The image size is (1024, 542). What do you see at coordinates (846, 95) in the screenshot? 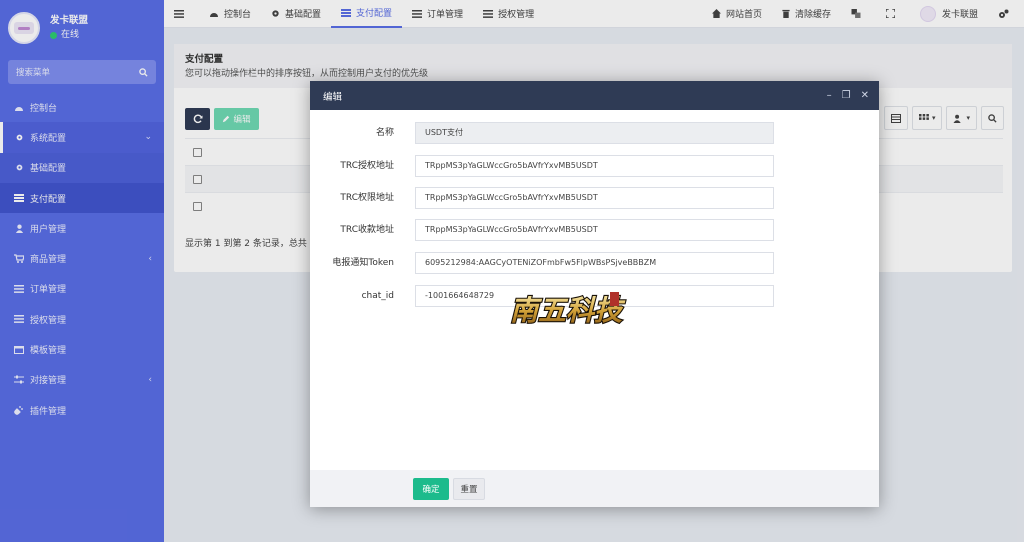
I see `maximize-icon: ❐` at bounding box center [846, 95].